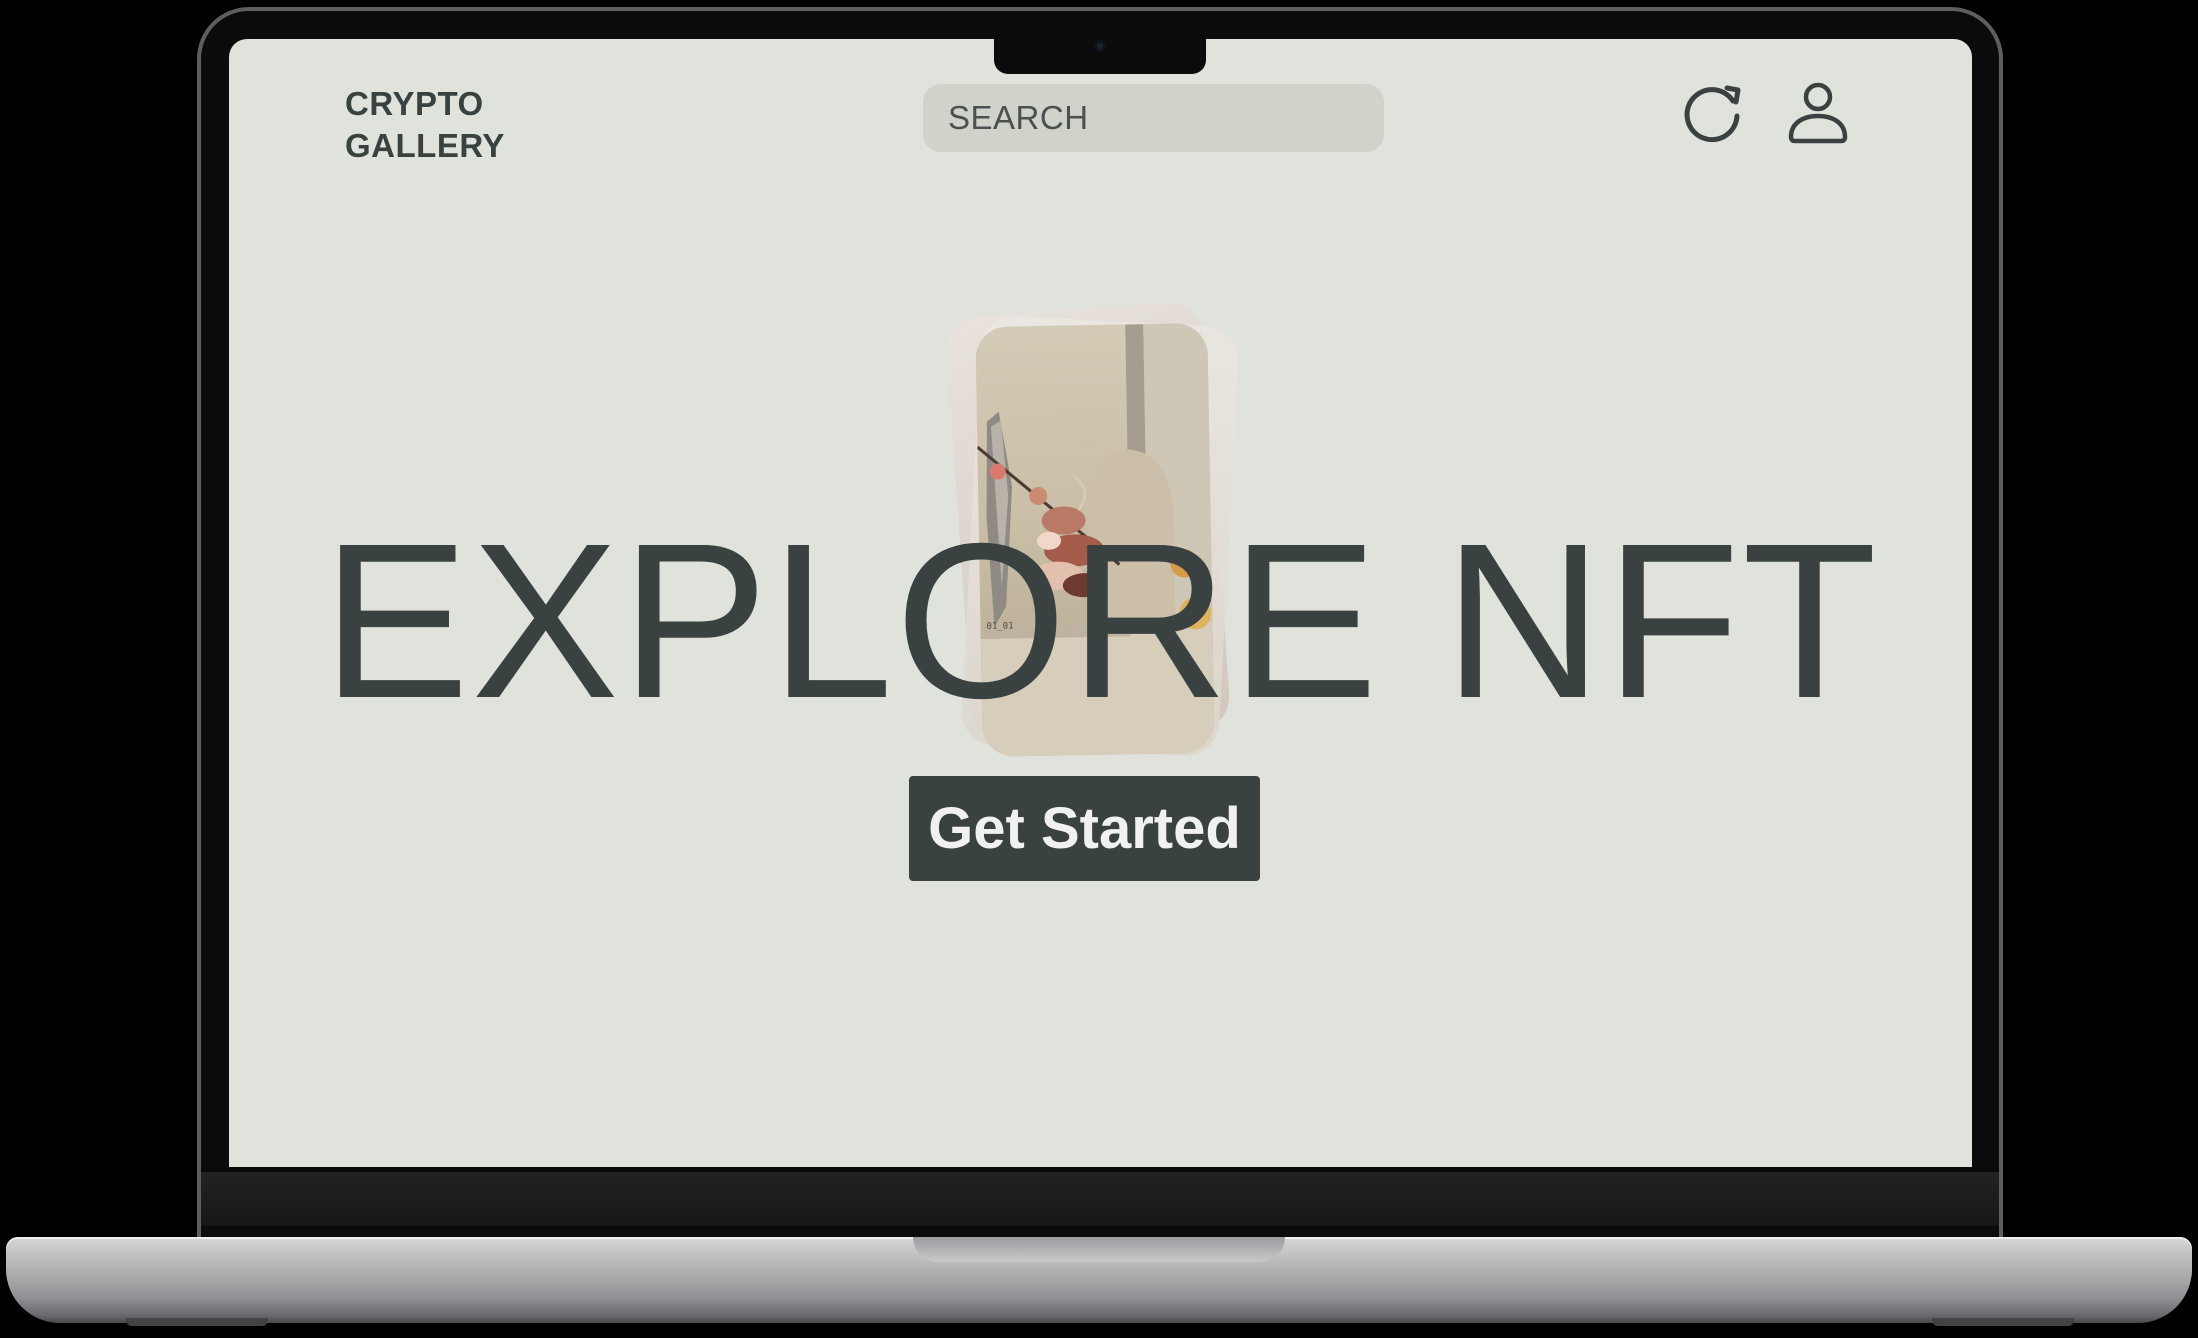 This screenshot has height=1338, width=2198. I want to click on camera-icon, so click(1100, 46).